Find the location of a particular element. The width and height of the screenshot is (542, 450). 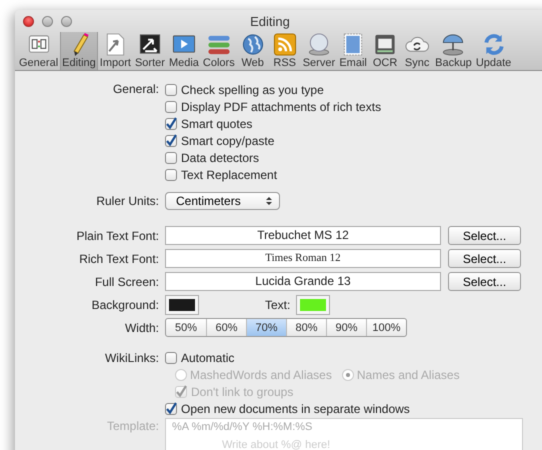

ruler-units-label: Ruler Units: is located at coordinates (127, 201).